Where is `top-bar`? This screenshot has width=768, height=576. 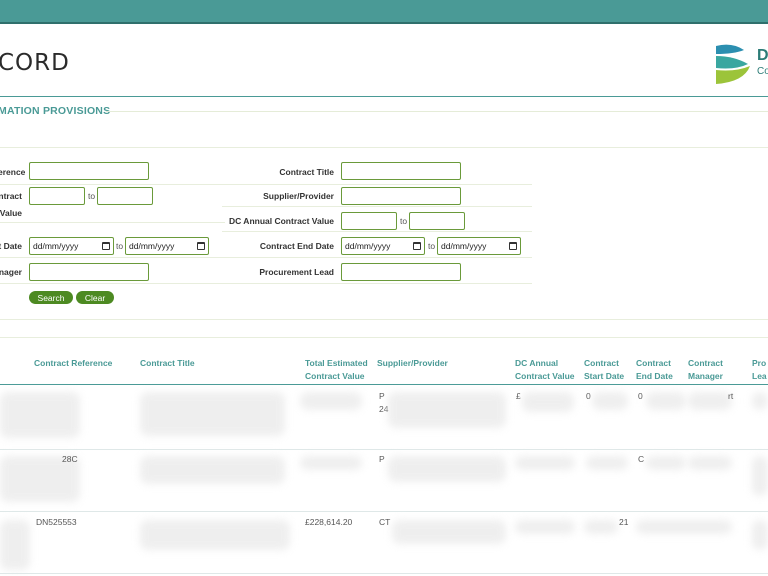
top-bar is located at coordinates (384, 12).